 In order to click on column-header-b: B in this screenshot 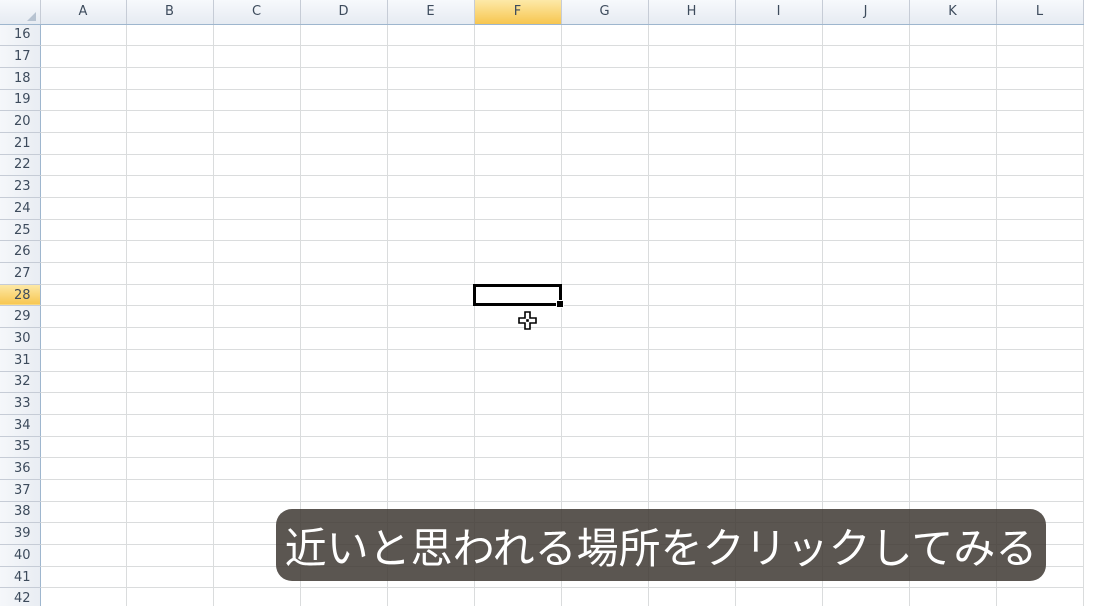, I will do `click(170, 12)`.